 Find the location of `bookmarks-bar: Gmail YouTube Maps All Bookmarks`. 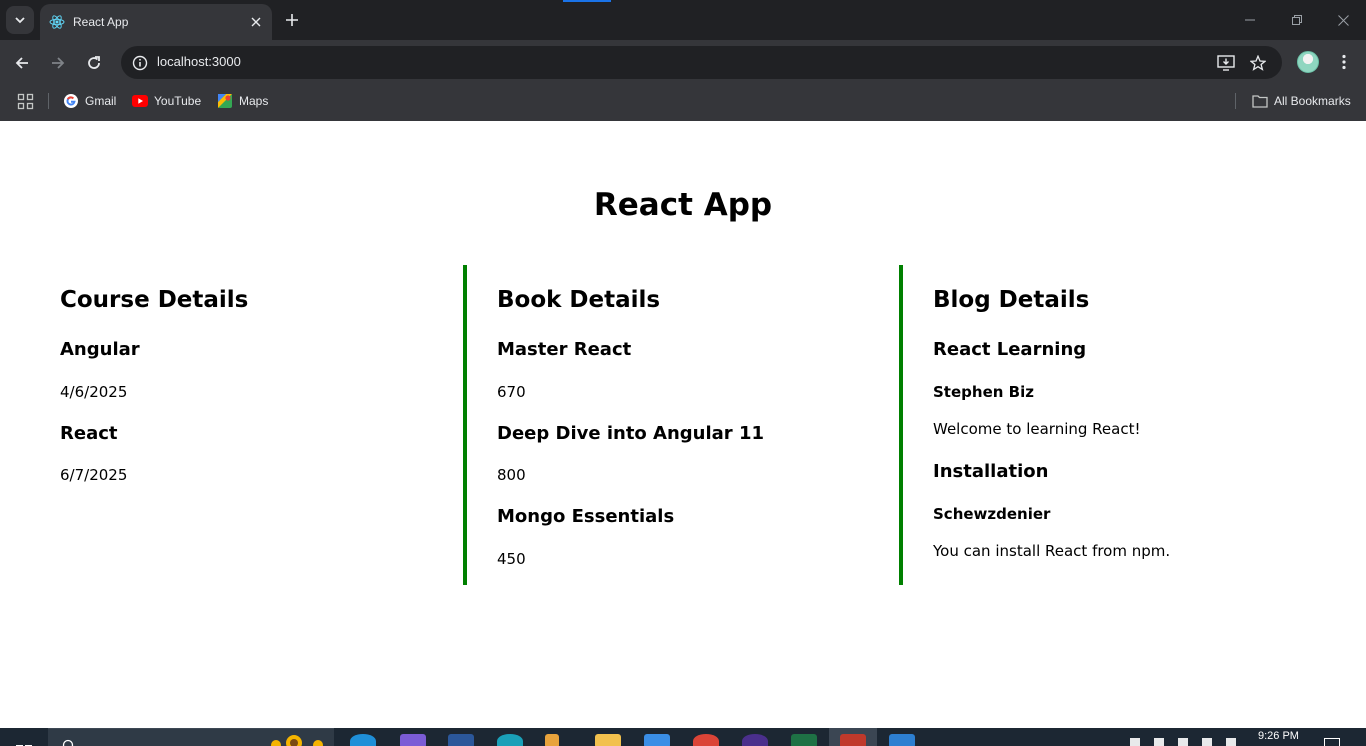

bookmarks-bar: Gmail YouTube Maps All Bookmarks is located at coordinates (683, 103).